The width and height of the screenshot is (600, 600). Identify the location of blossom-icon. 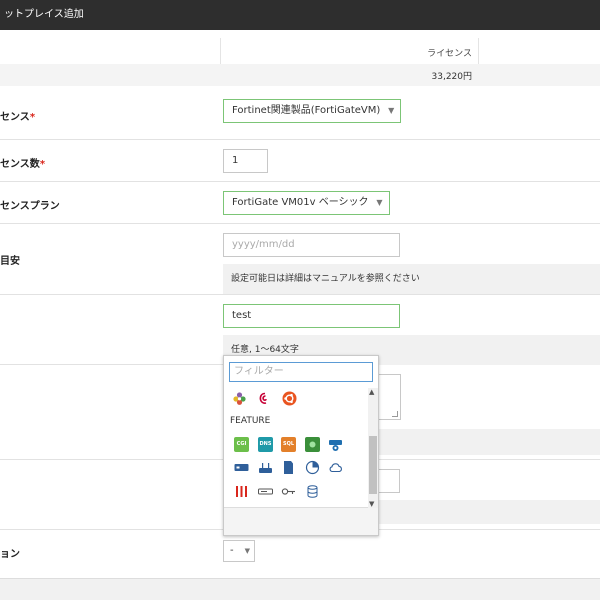
(239, 398).